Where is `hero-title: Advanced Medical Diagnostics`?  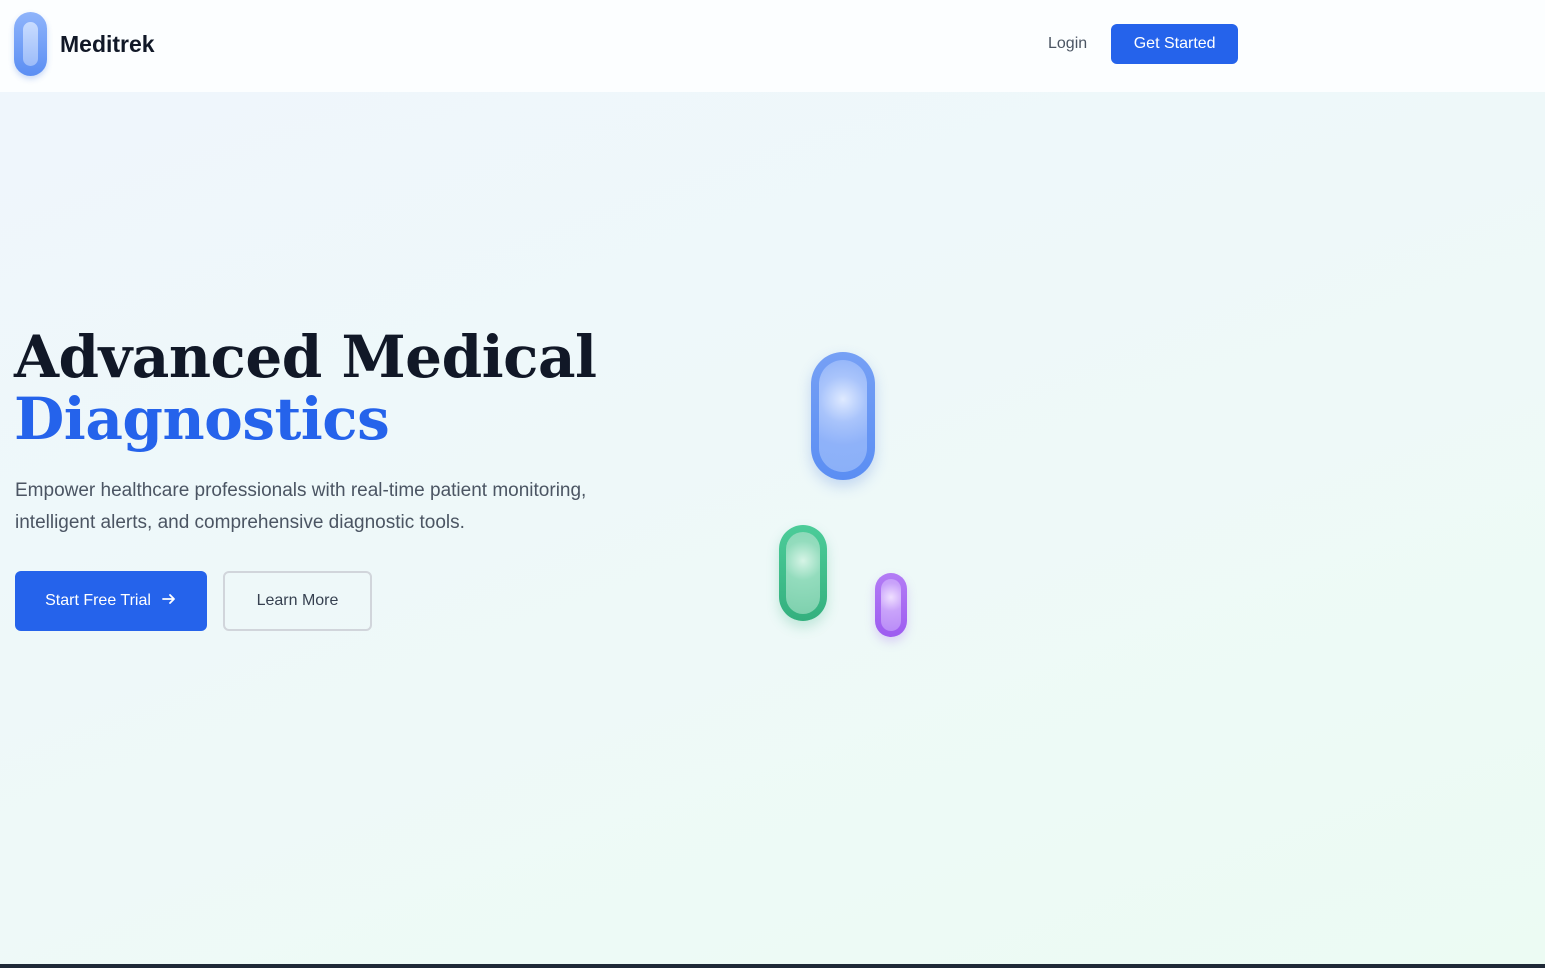 hero-title: Advanced Medical Diagnostics is located at coordinates (305, 388).